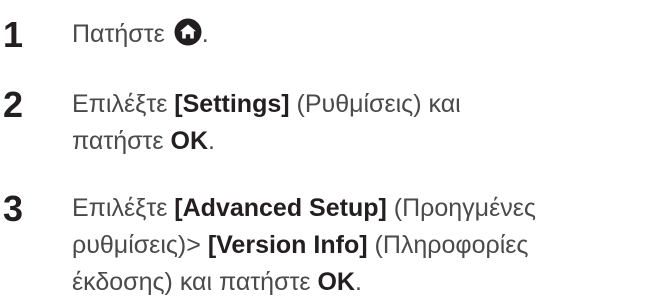 This screenshot has height=306, width=649. I want to click on step-line: έκδοσης) και πατήστε OK., so click(357, 282).